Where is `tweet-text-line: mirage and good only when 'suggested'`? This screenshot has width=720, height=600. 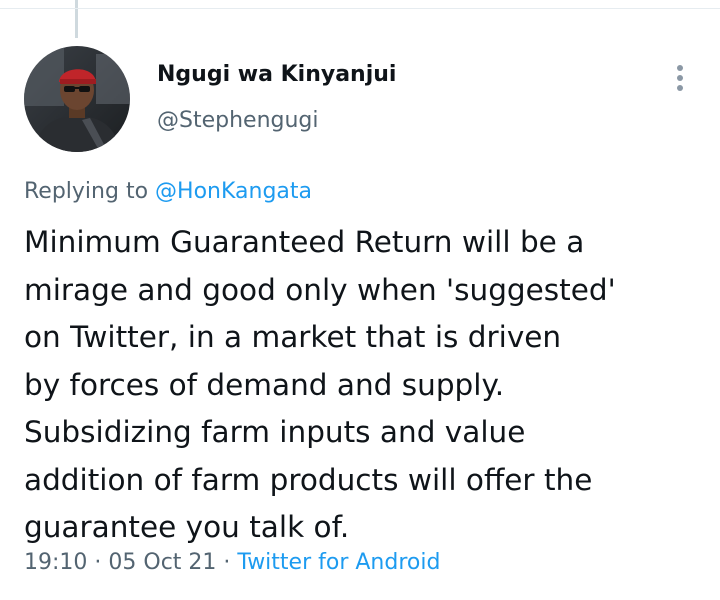 tweet-text-line: mirage and good only when 'suggested' is located at coordinates (320, 289).